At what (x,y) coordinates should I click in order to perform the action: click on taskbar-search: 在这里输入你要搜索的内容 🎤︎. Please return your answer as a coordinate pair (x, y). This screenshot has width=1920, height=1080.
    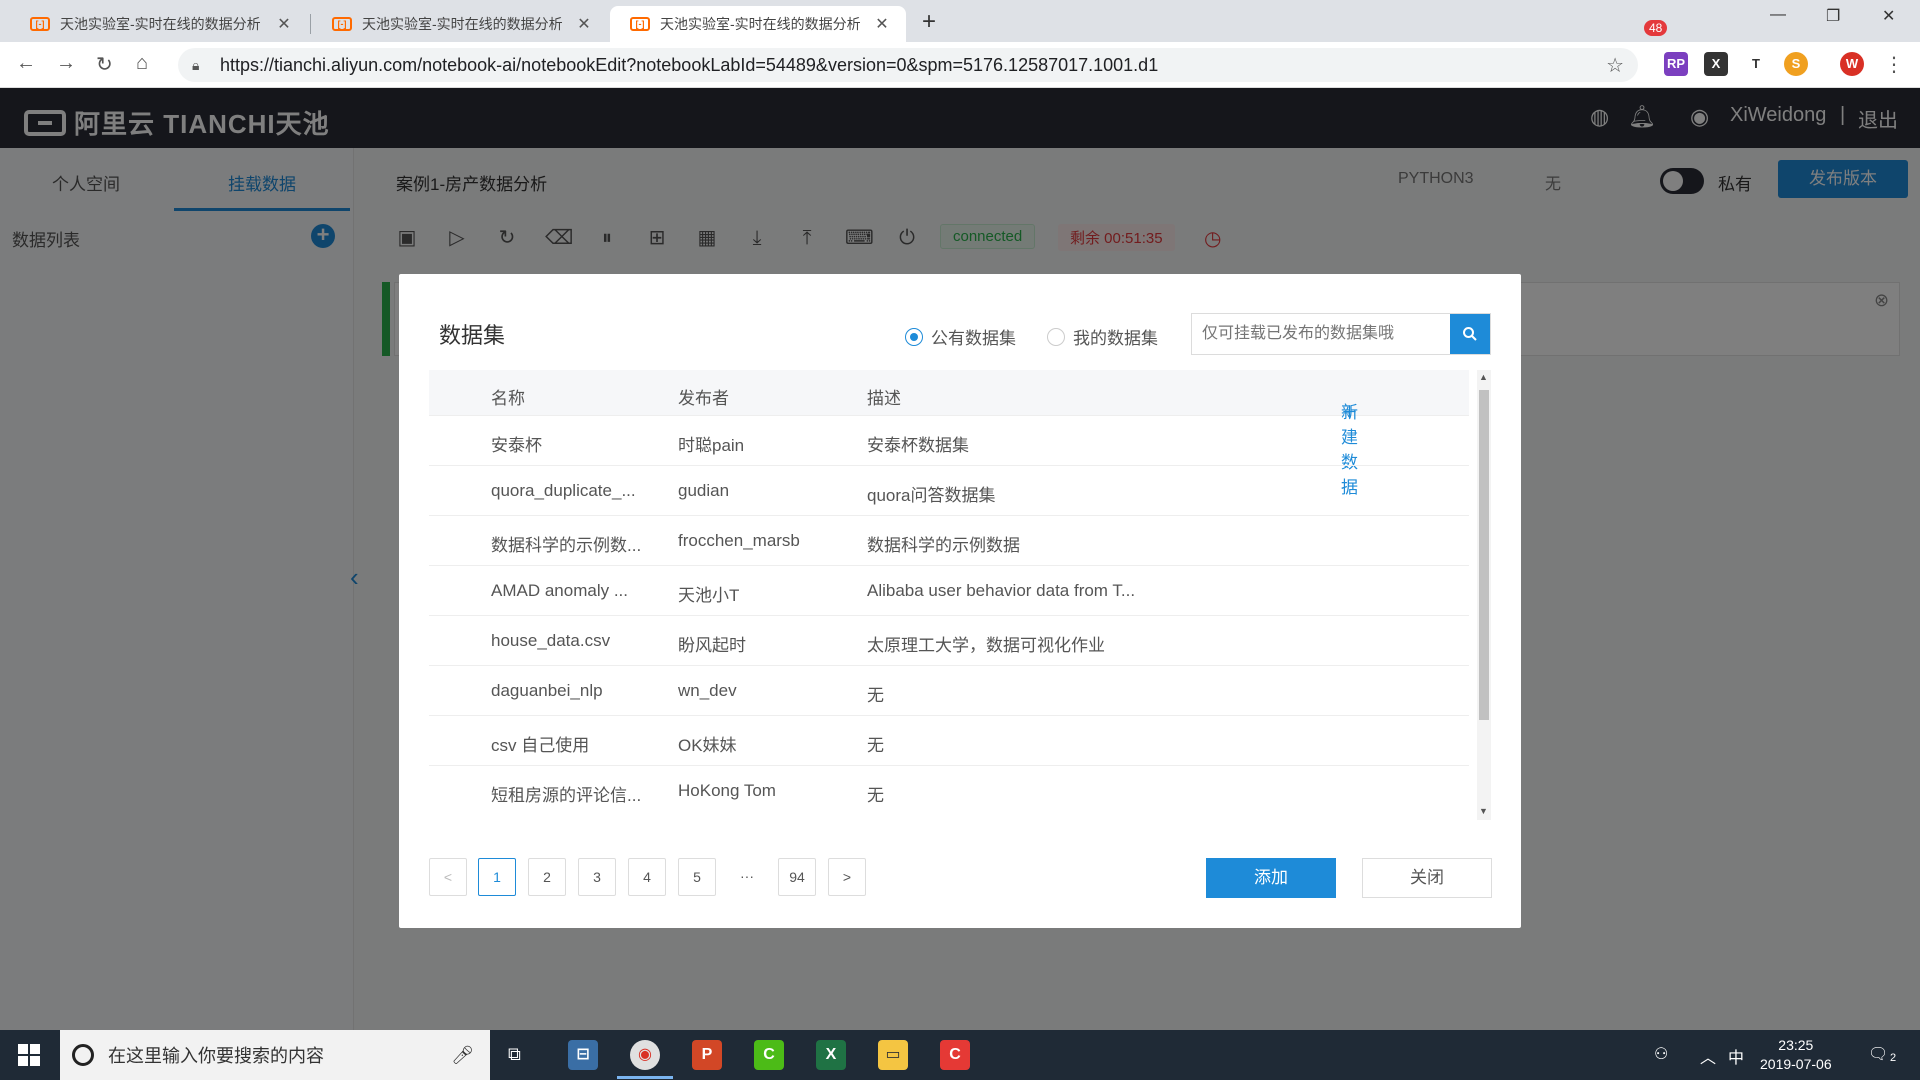
    Looking at the image, I should click on (275, 1055).